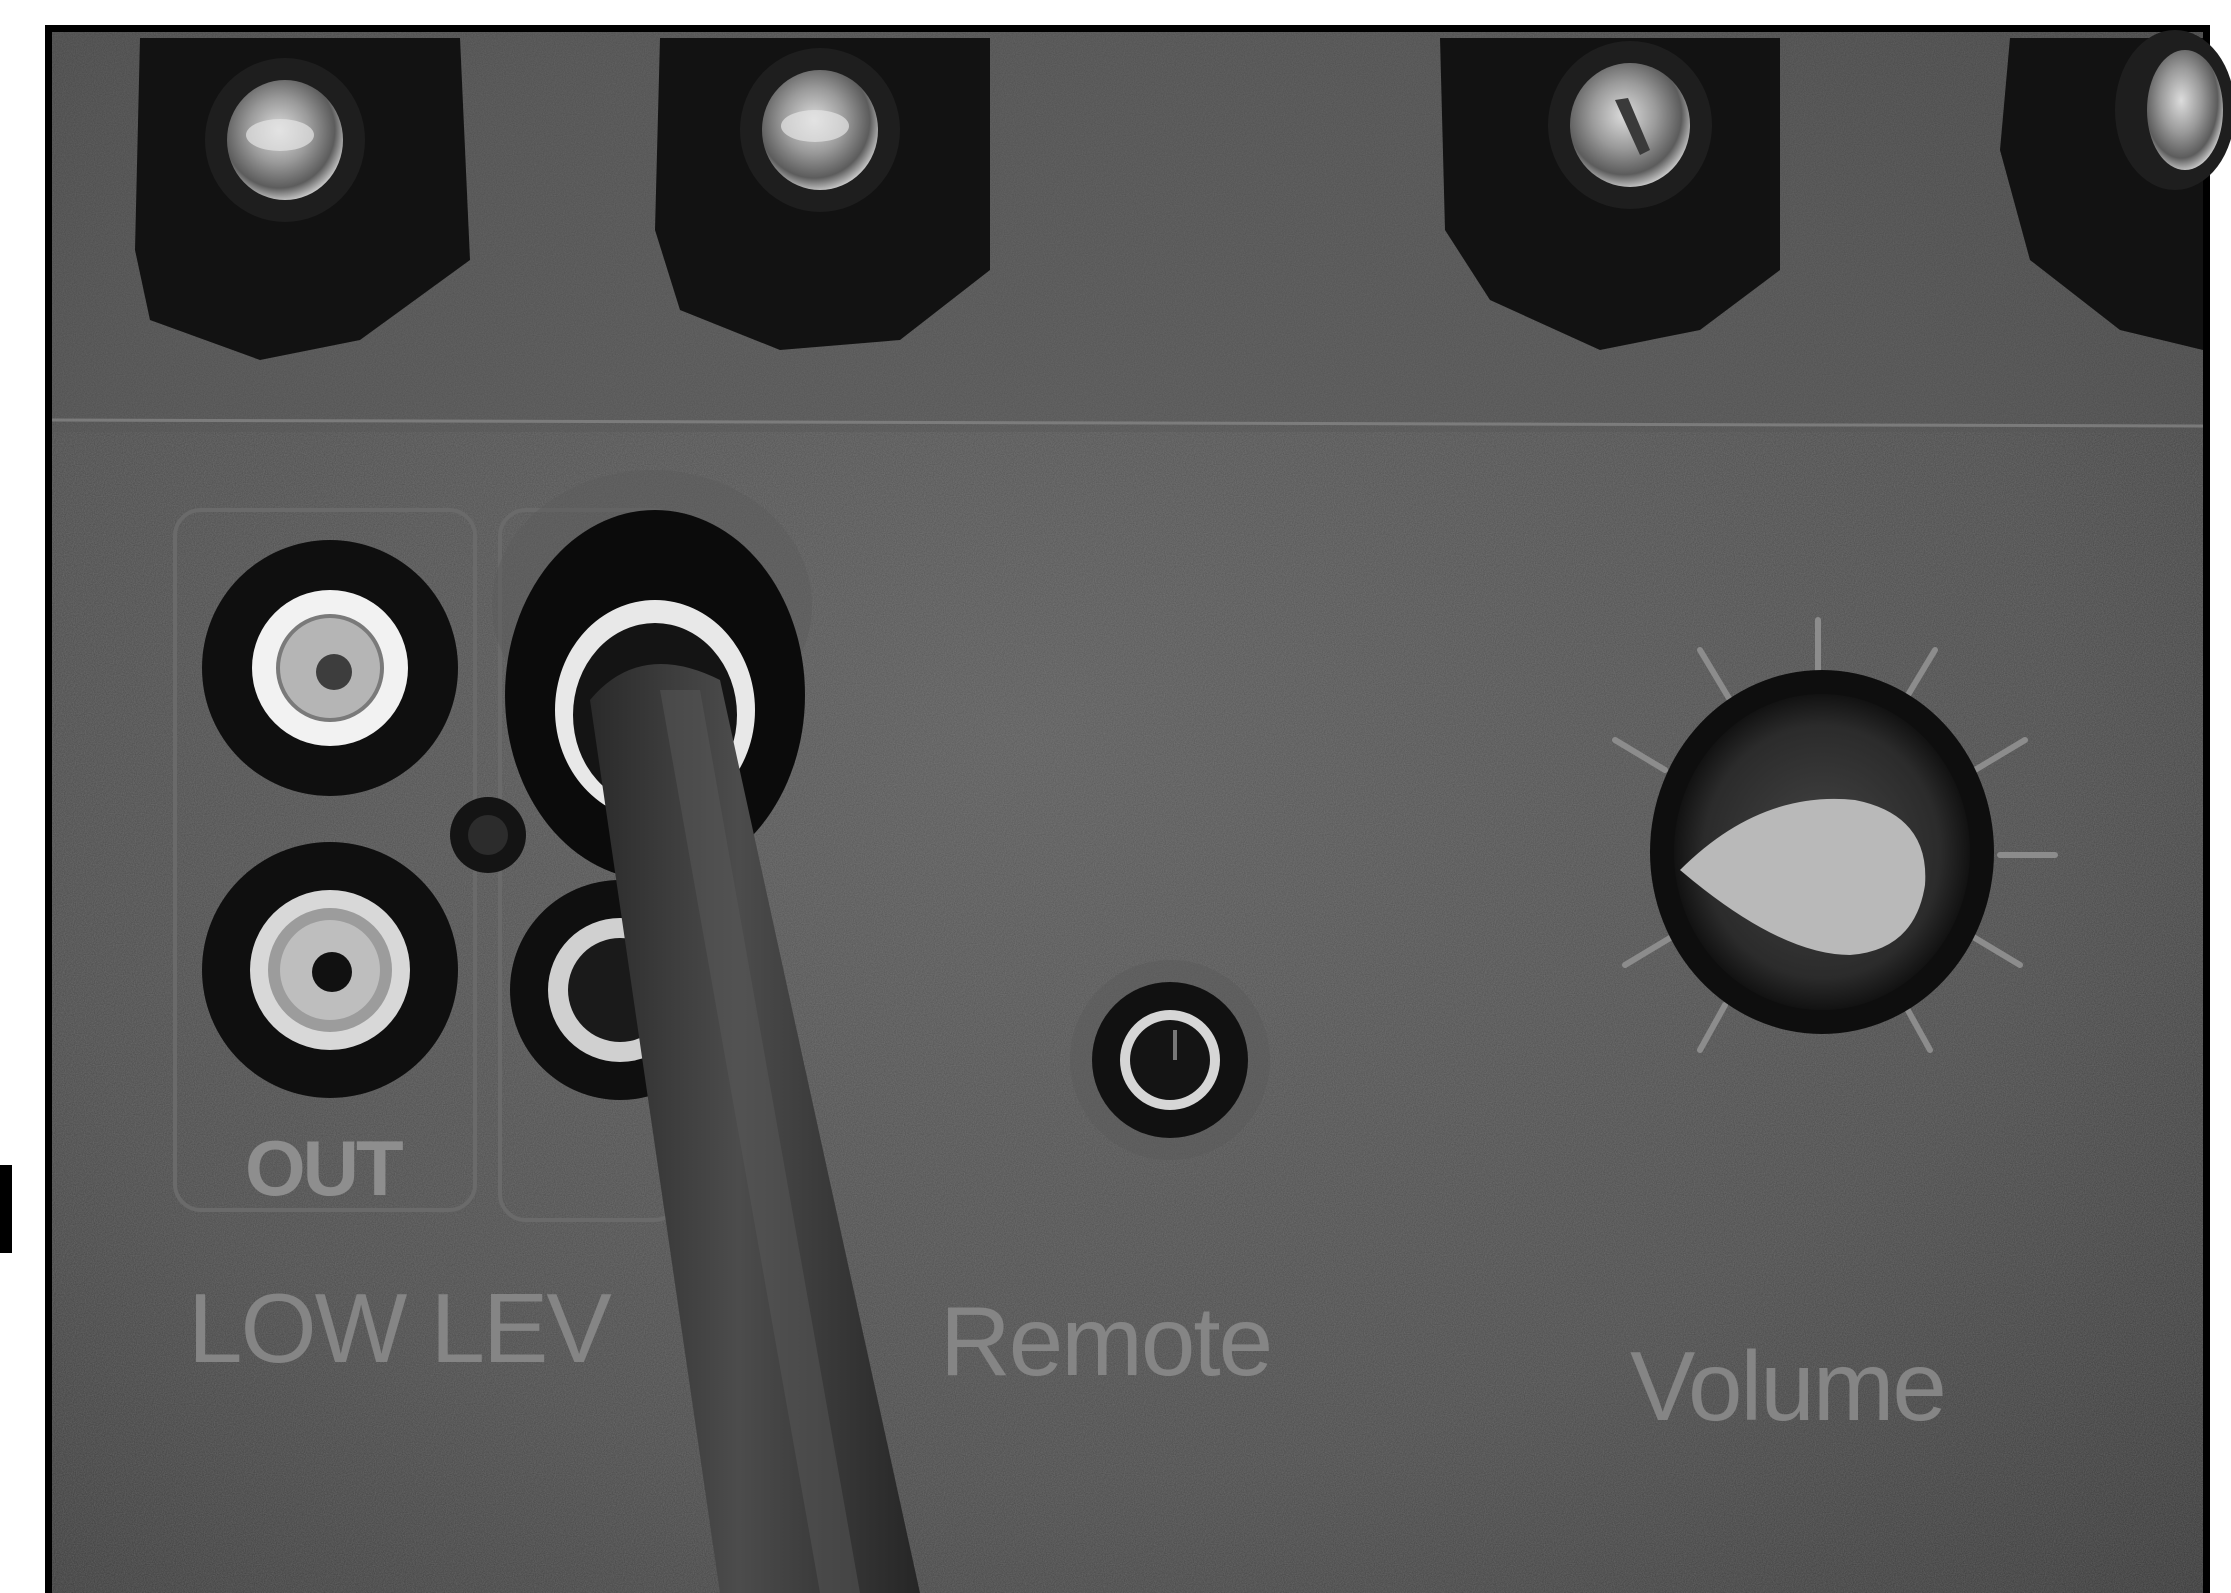 The image size is (2231, 1593). What do you see at coordinates (330, 970) in the screenshot?
I see `rca-jack-out-bottom` at bounding box center [330, 970].